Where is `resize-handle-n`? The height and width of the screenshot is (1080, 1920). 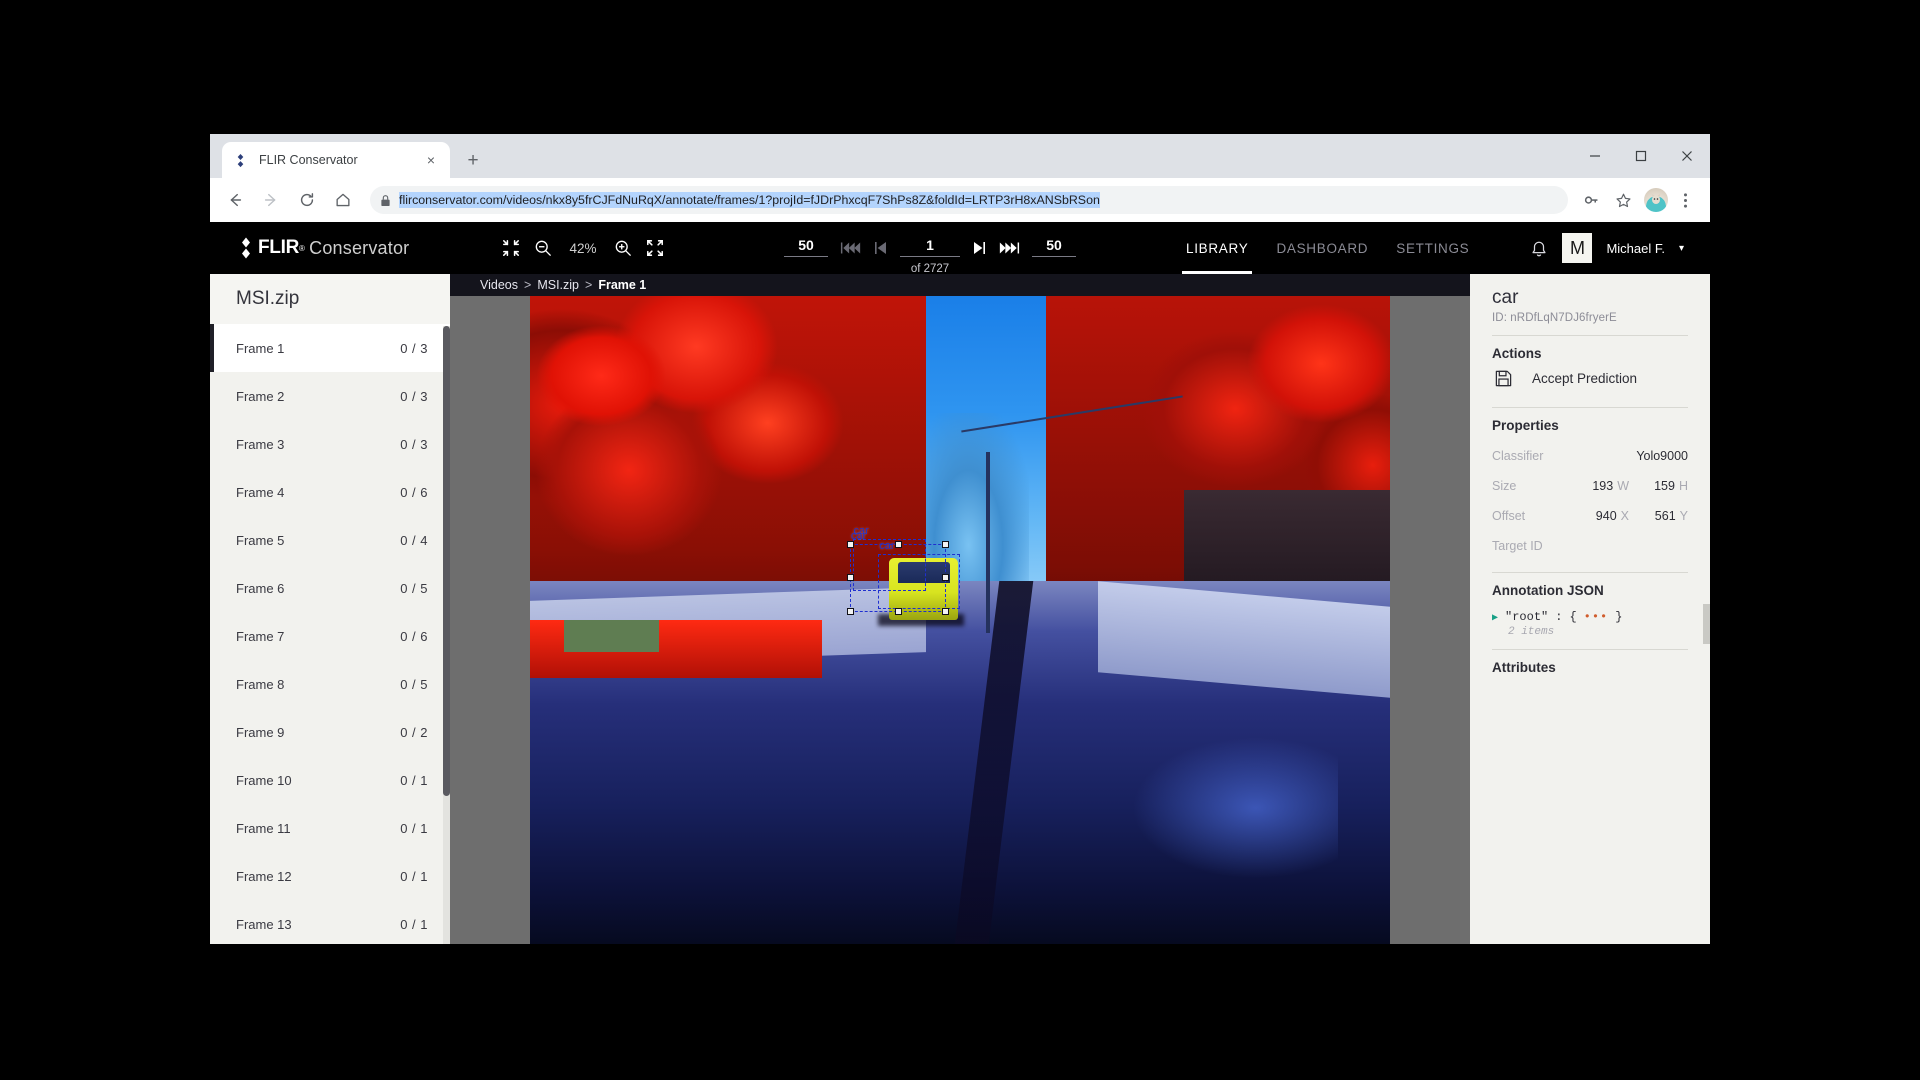
resize-handle-n is located at coordinates (898, 544).